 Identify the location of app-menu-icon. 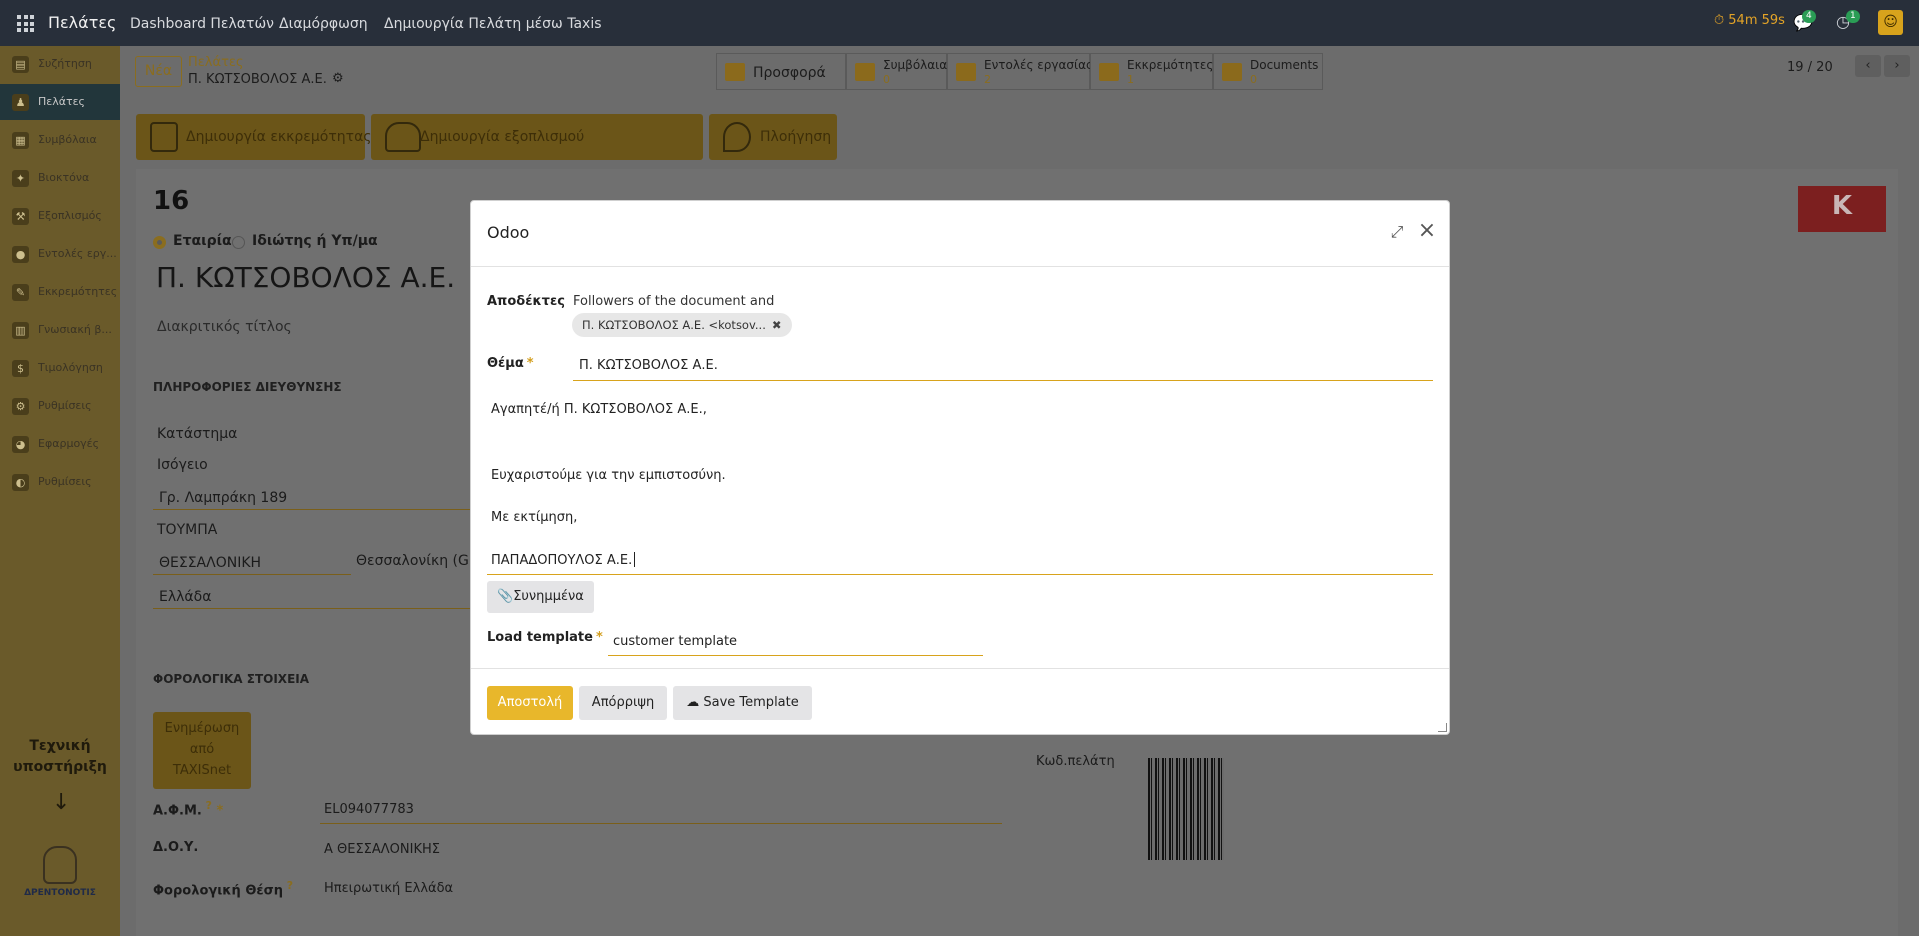
(25, 23).